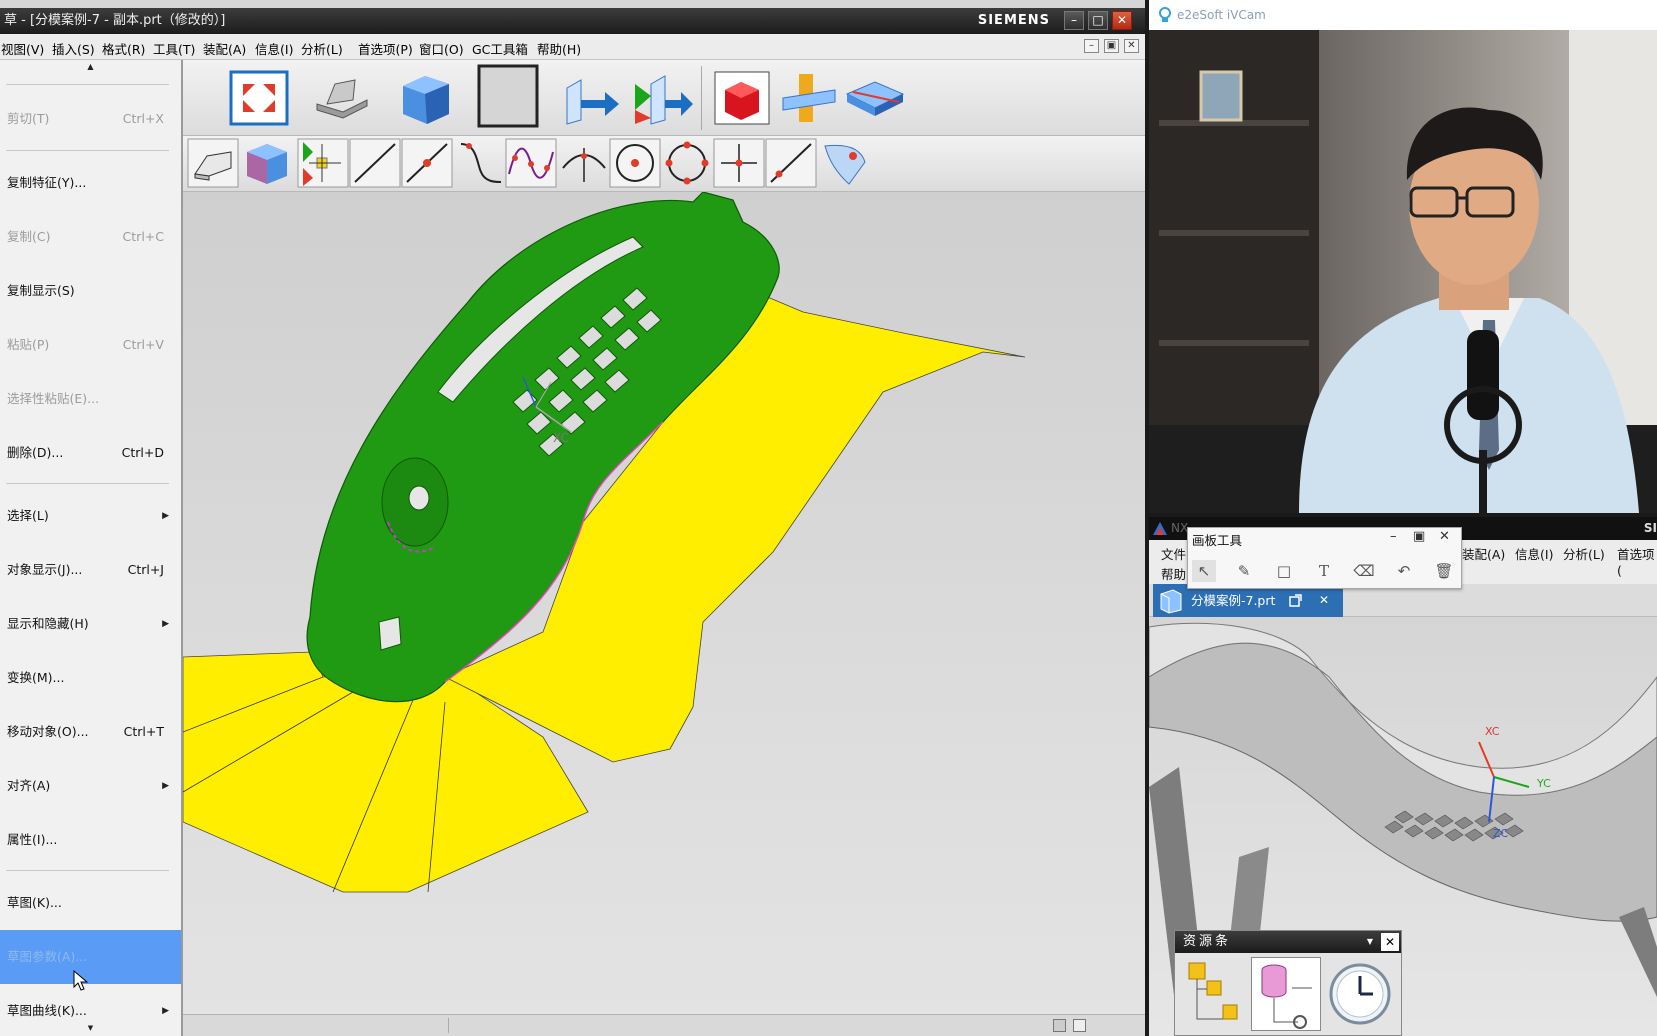  I want to click on painter-maximize-button: ▣, so click(1419, 536).